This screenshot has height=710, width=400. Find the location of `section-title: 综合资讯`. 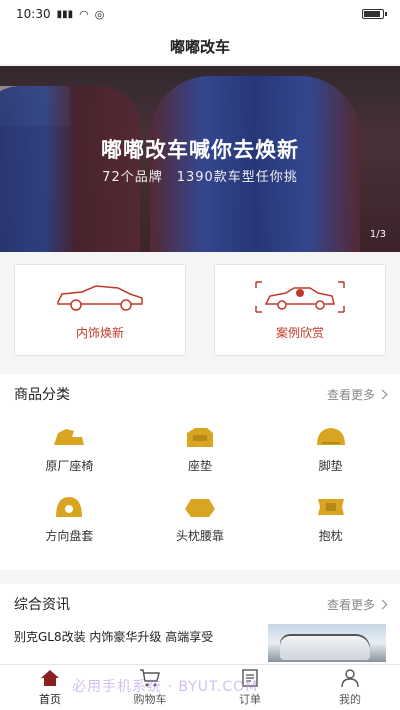

section-title: 综合资讯 is located at coordinates (42, 605).